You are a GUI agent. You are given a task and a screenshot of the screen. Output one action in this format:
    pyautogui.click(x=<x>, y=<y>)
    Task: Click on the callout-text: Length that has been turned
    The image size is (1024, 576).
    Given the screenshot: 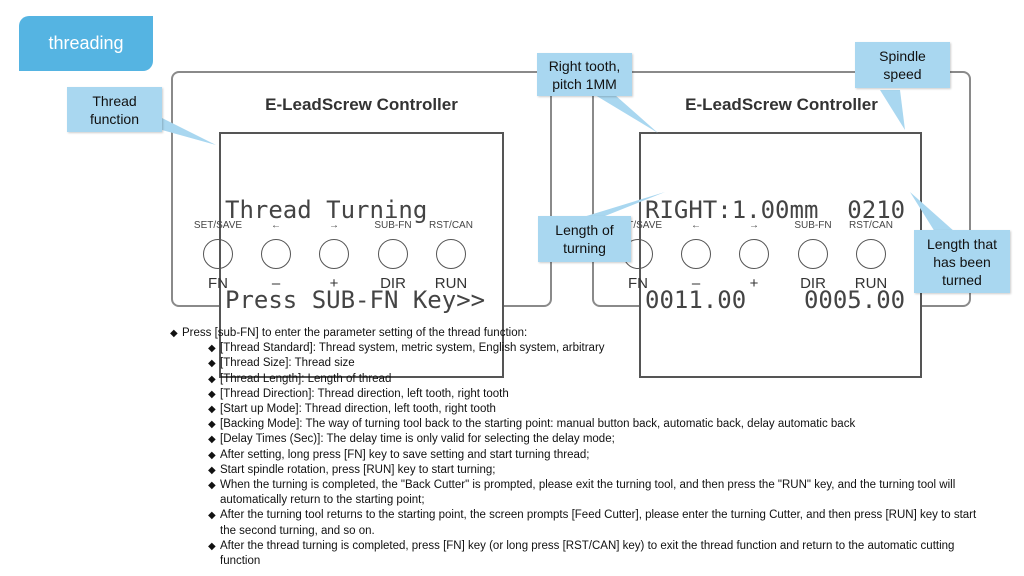 What is the action you would take?
    pyautogui.click(x=962, y=261)
    